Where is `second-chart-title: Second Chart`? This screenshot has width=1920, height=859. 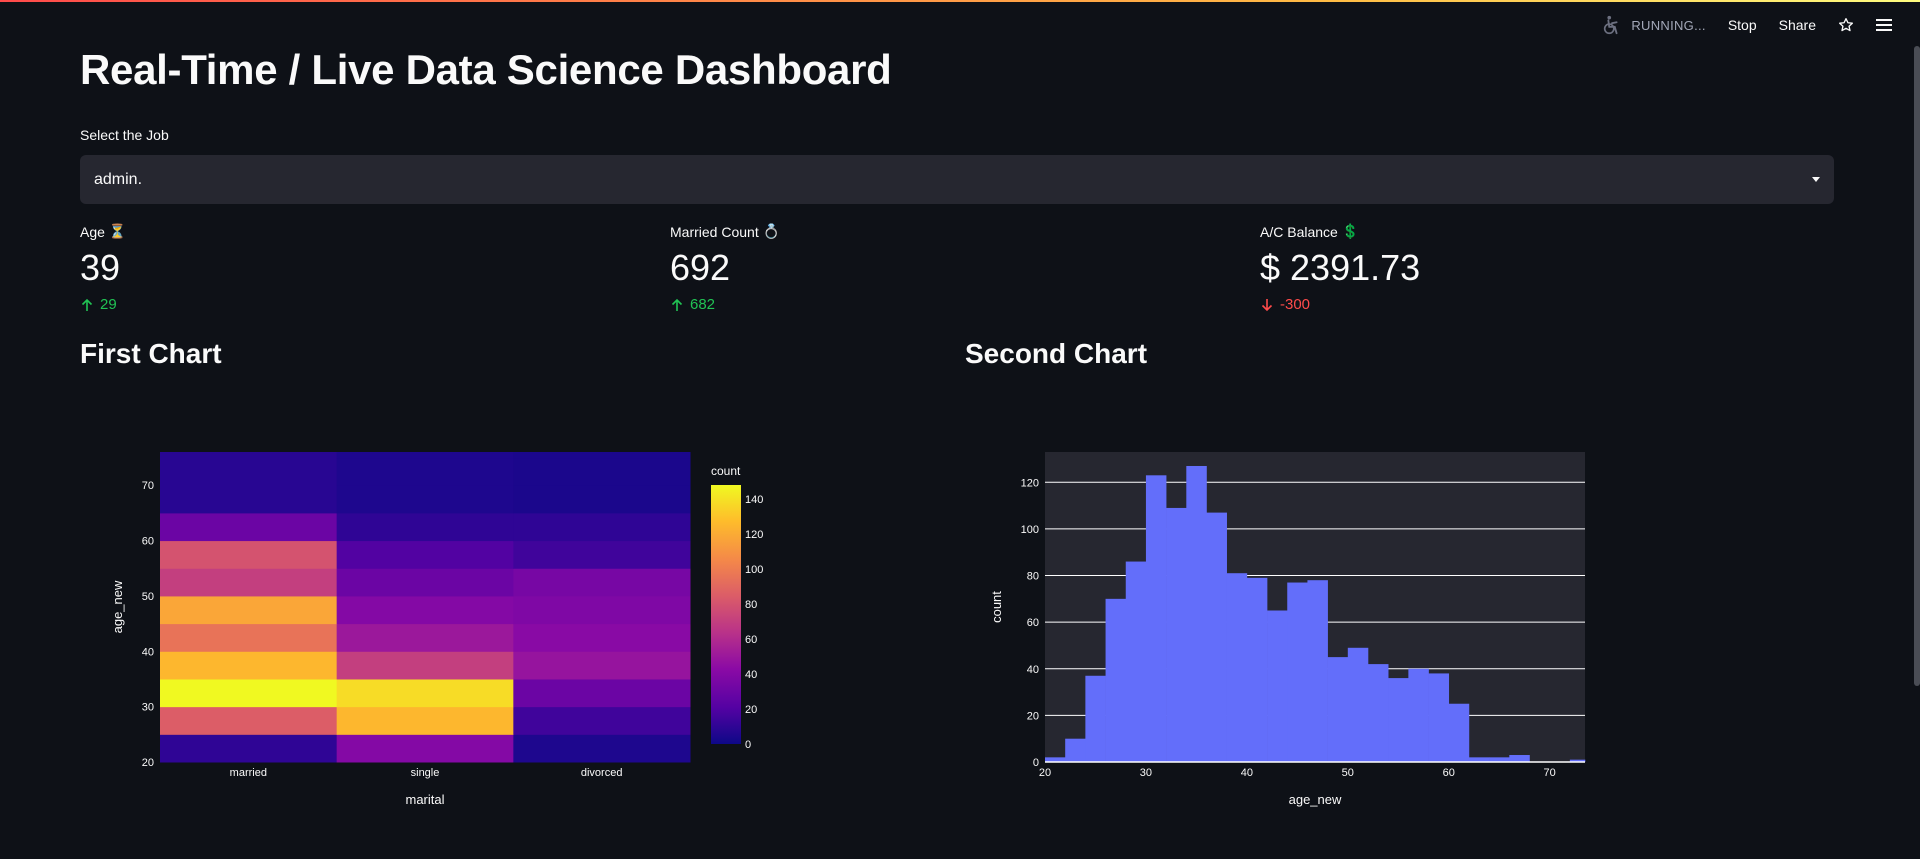 second-chart-title: Second Chart is located at coordinates (1056, 353).